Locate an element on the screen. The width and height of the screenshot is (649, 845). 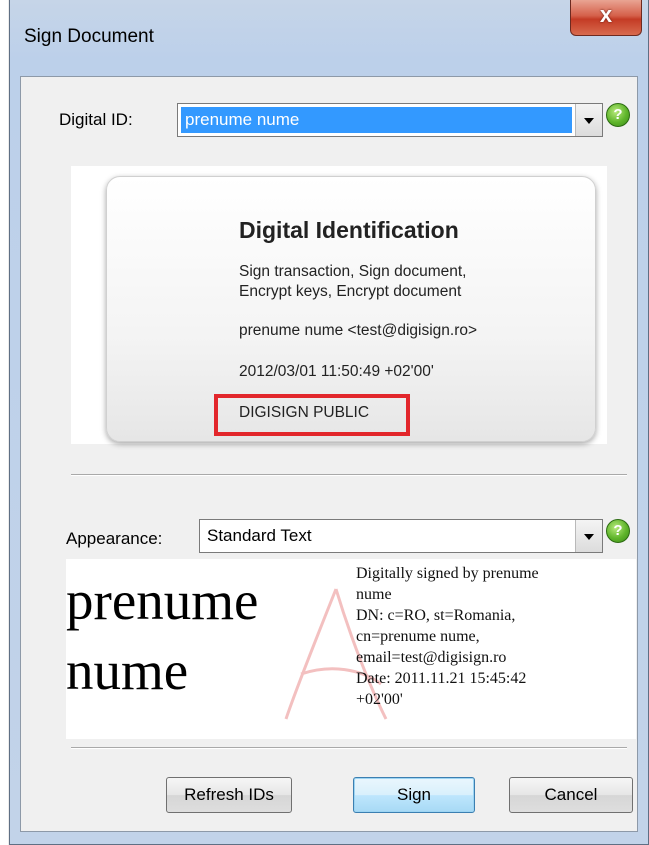
card-subject: prenume nume <test@digisign.ro> is located at coordinates (358, 330).